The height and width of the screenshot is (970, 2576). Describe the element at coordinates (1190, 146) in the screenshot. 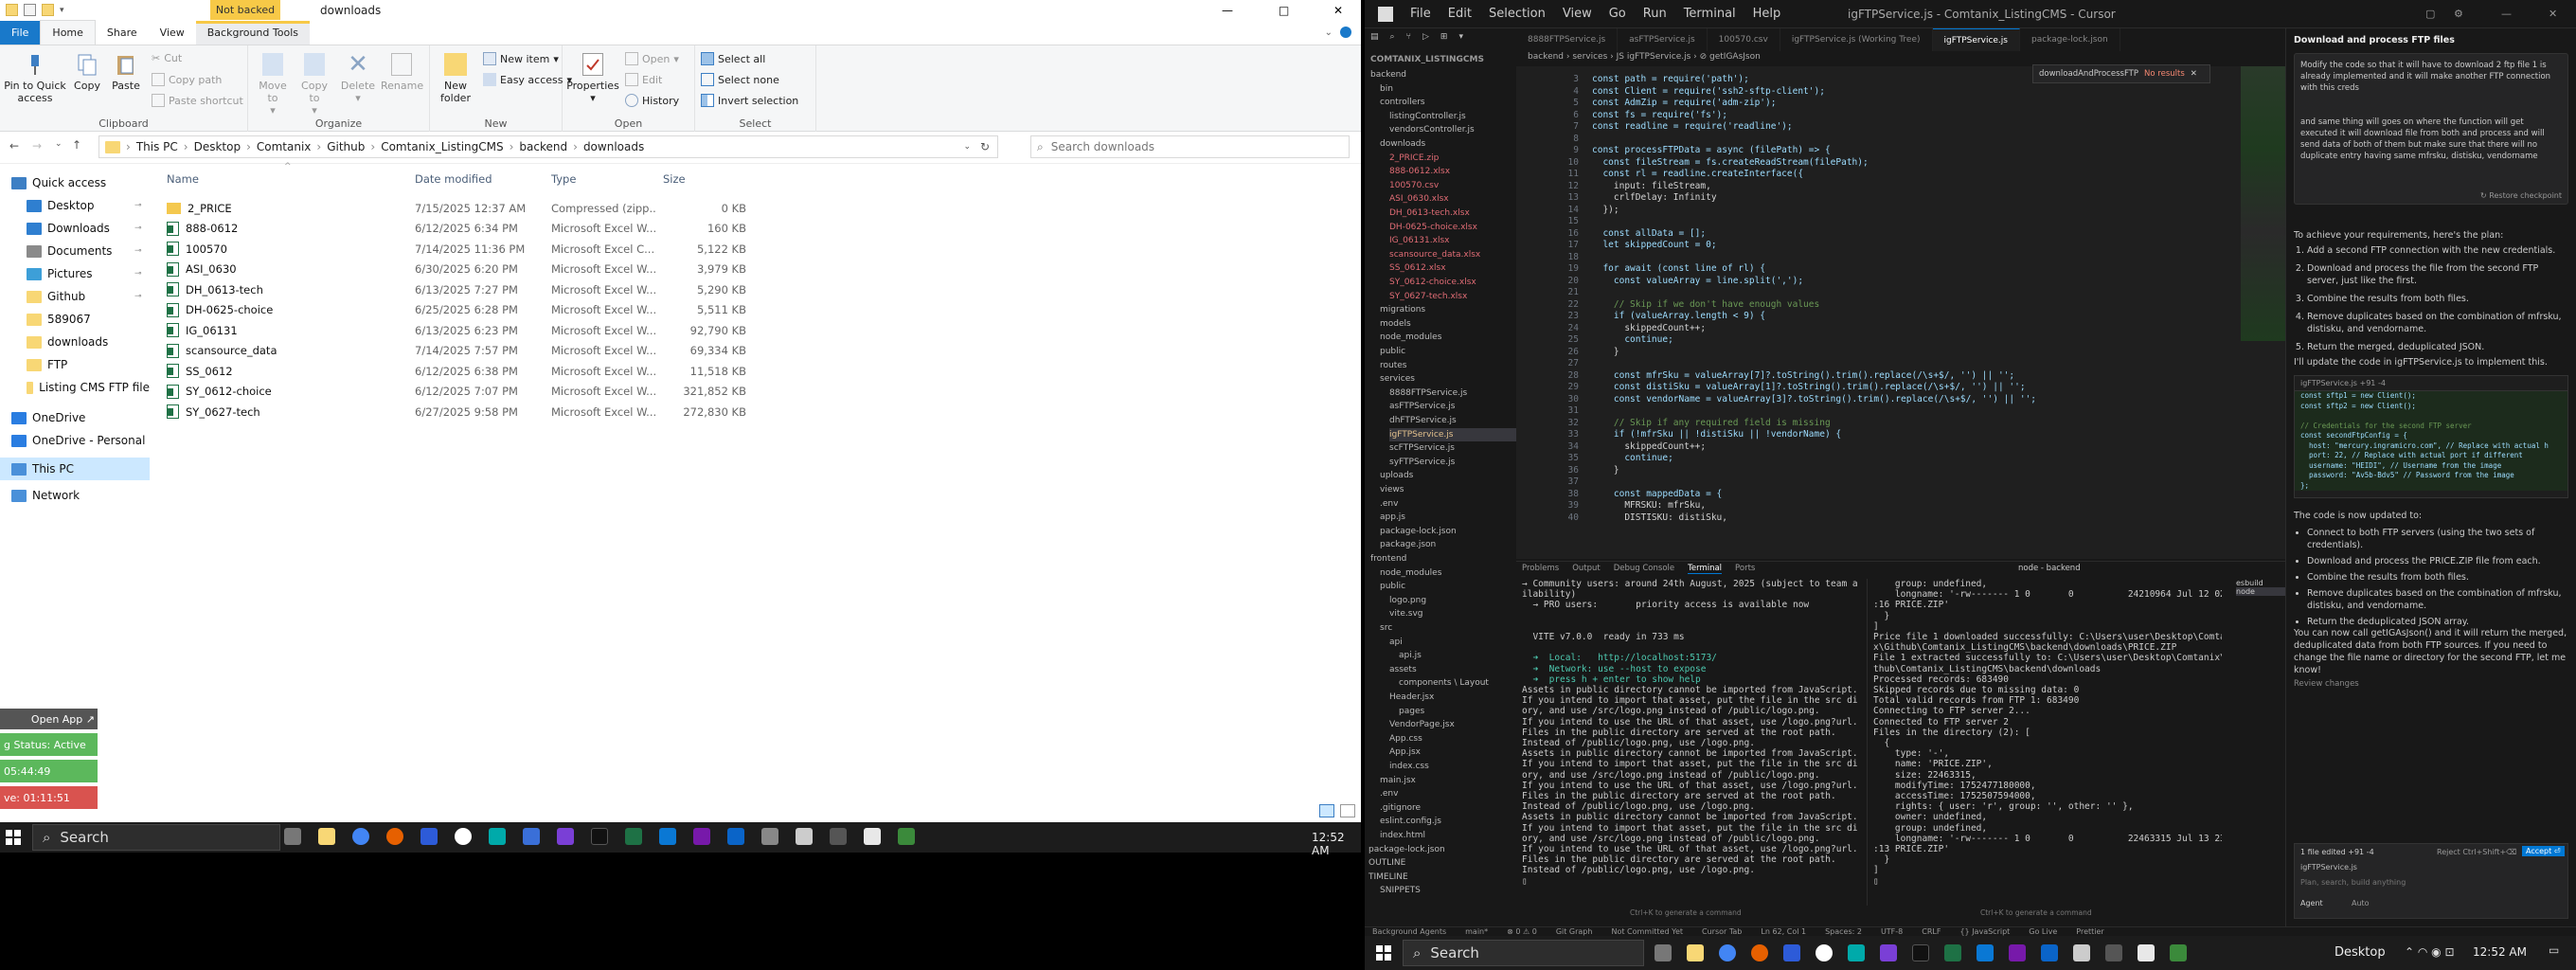

I see `search-box: ⌕ Search downloads` at that location.